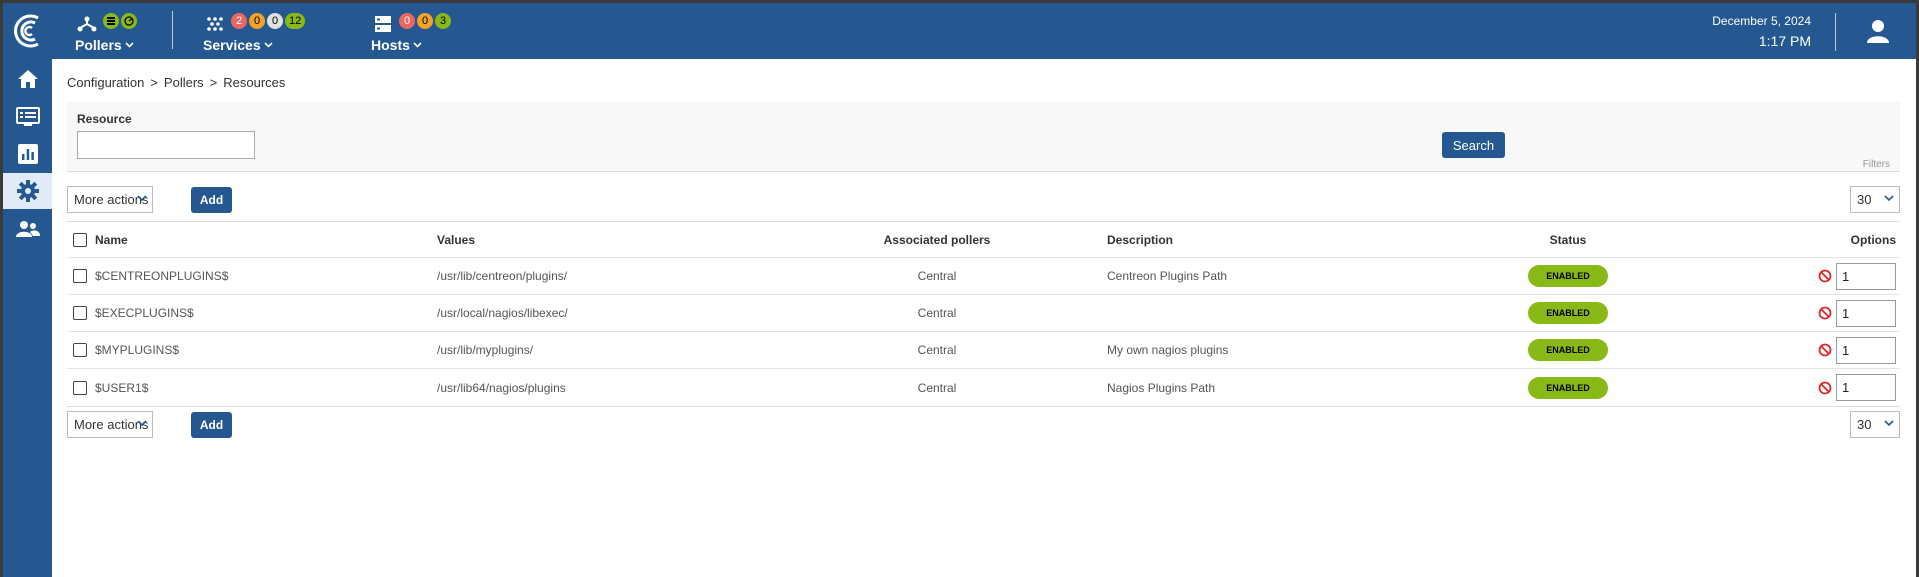 Image resolution: width=1919 pixels, height=577 pixels. Describe the element at coordinates (443, 21) in the screenshot. I see `hosts-up-badge: 3` at that location.